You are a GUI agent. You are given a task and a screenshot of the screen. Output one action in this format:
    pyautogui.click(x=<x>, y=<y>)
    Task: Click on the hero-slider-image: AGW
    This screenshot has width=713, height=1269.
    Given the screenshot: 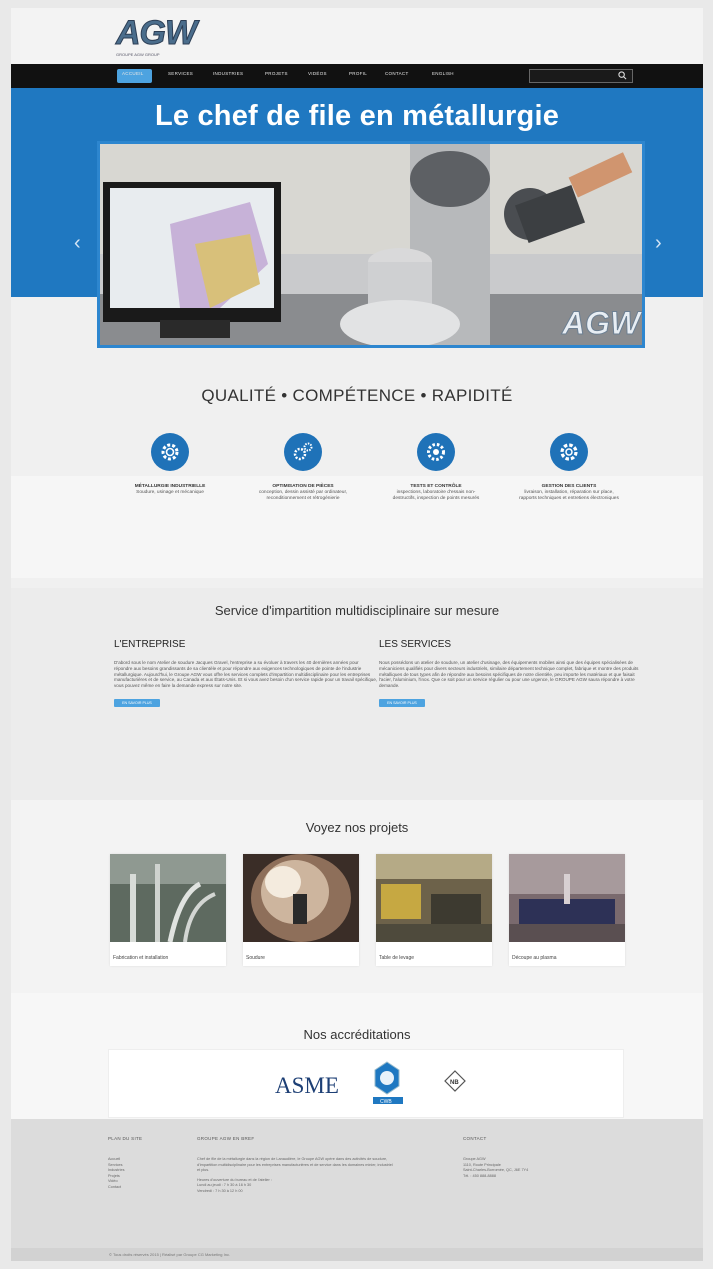 What is the action you would take?
    pyautogui.click(x=371, y=244)
    